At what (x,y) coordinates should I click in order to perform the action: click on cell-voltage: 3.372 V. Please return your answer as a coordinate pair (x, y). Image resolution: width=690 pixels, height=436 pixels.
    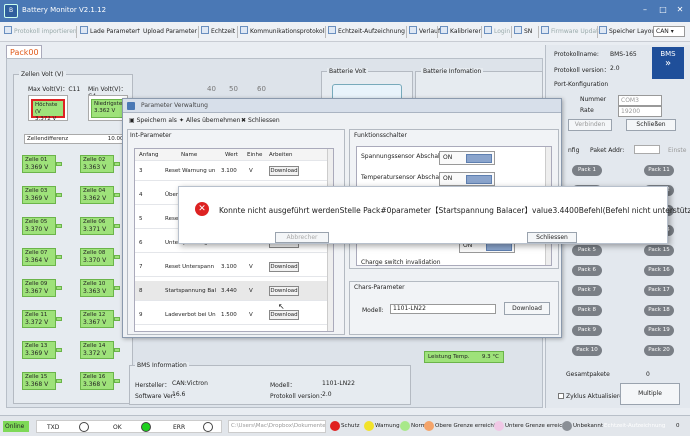
    Looking at the image, I should click on (37, 322).